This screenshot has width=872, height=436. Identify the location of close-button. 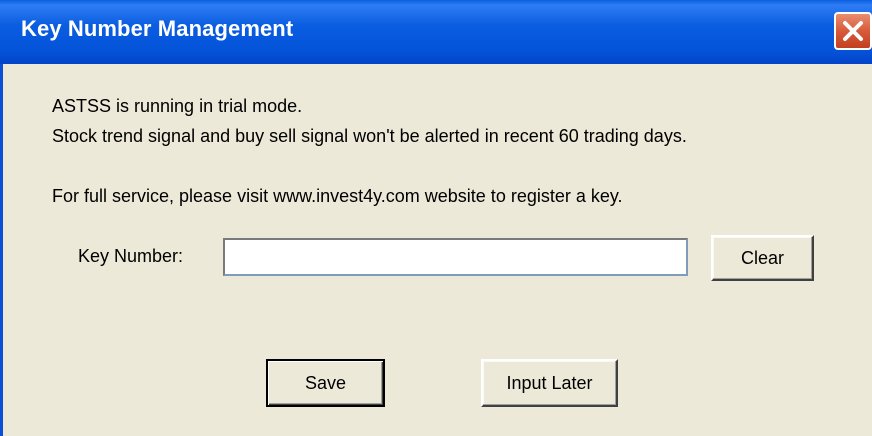
(853, 31).